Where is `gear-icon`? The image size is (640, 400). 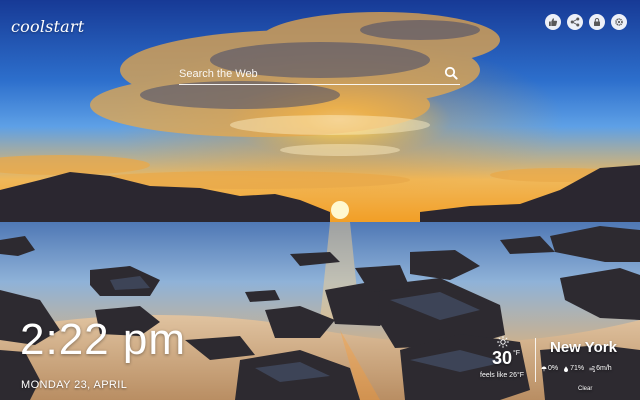 gear-icon is located at coordinates (619, 22).